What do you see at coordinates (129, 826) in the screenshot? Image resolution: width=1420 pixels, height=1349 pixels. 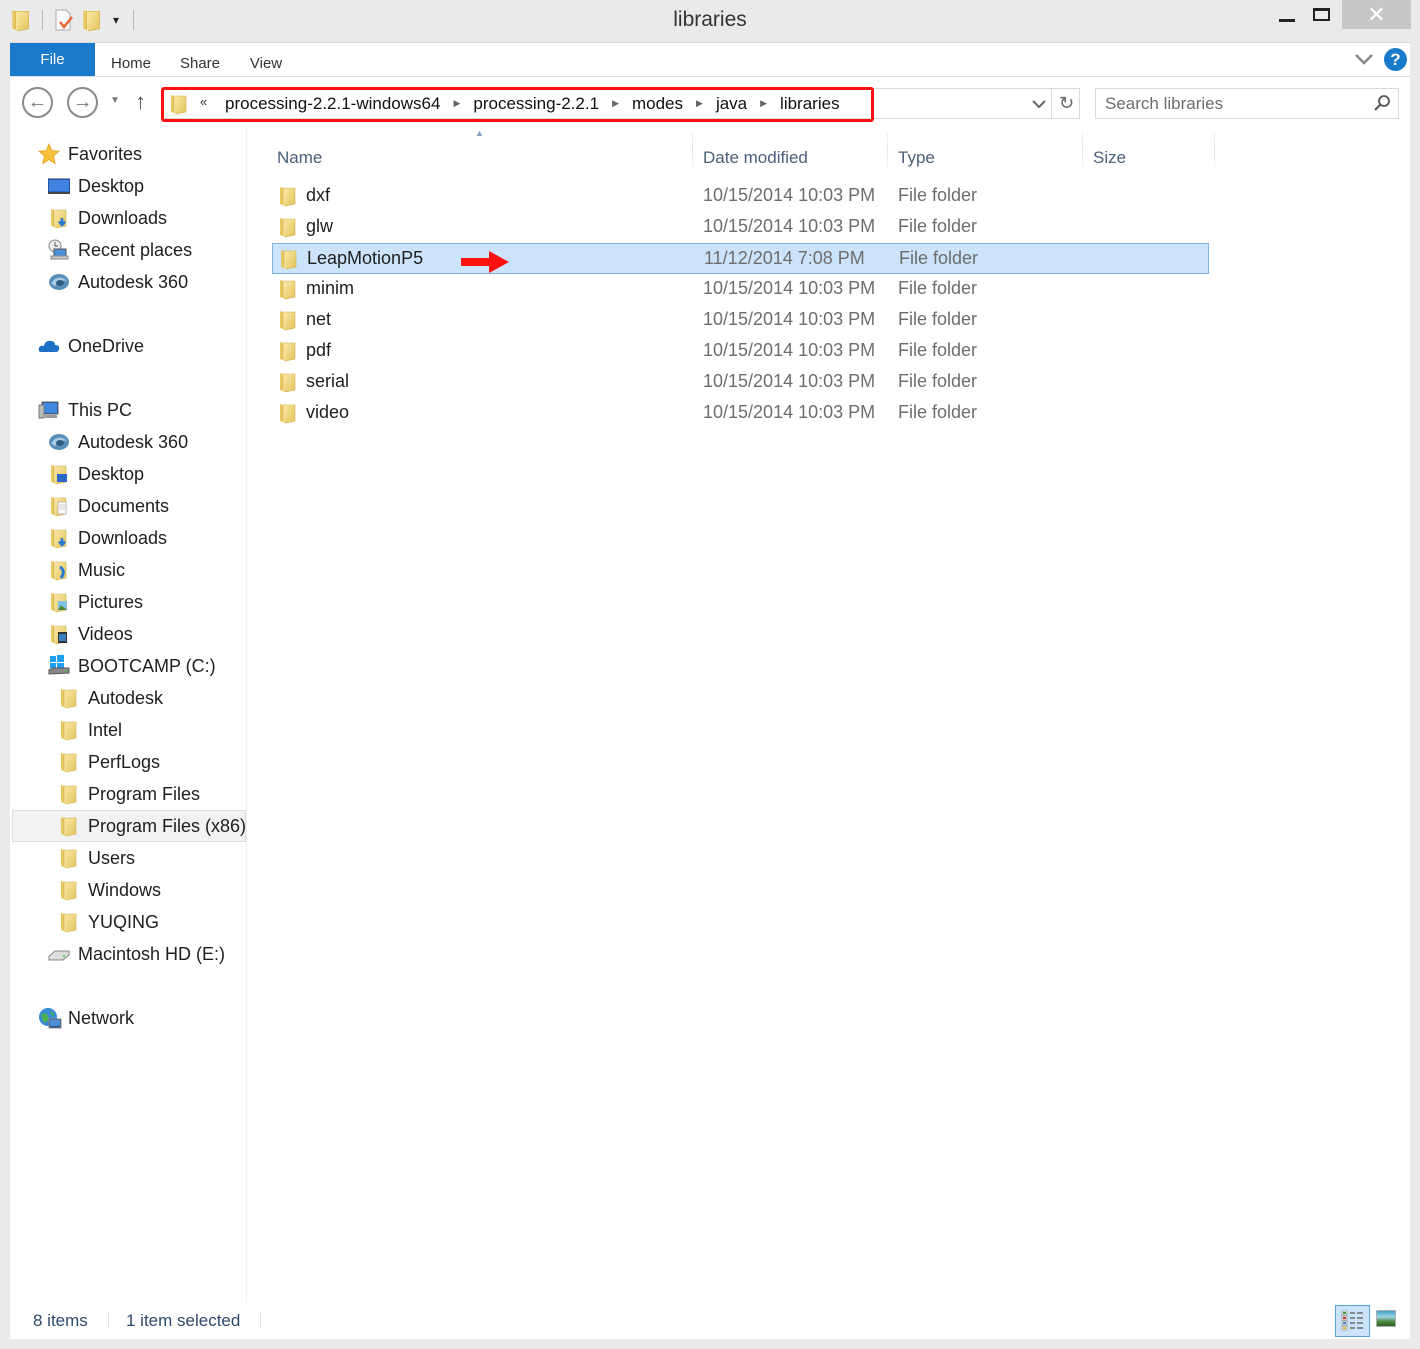 I see `sidebar-item-program-files-x86: Program Files (x86)` at bounding box center [129, 826].